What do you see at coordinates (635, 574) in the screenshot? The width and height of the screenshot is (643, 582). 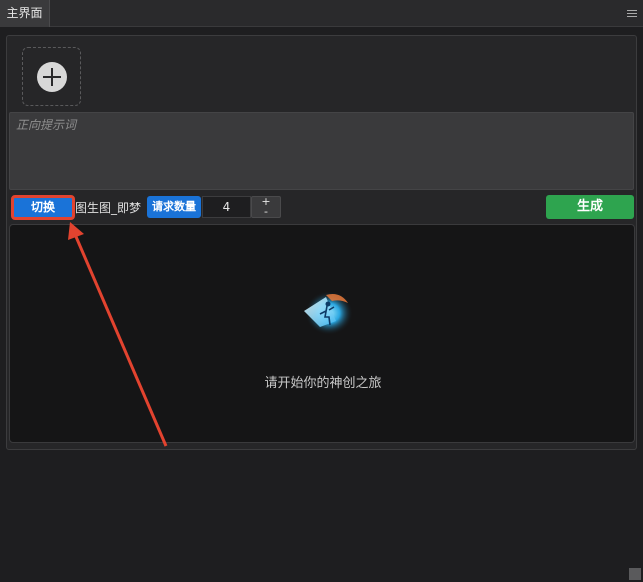 I see `resize-handle` at bounding box center [635, 574].